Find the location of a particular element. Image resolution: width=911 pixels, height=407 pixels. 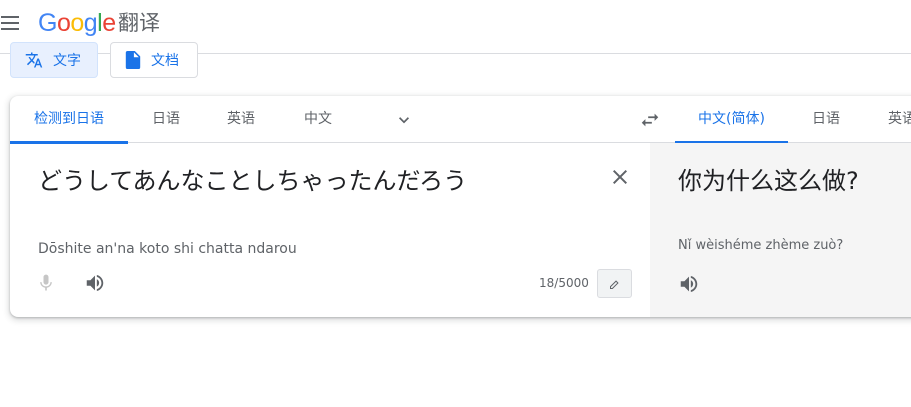

text-mode-button: 文字 is located at coordinates (54, 60).